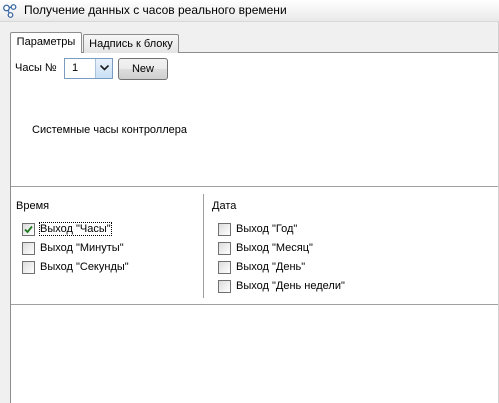  Describe the element at coordinates (33, 206) in the screenshot. I see `time-group-title: Время` at that location.